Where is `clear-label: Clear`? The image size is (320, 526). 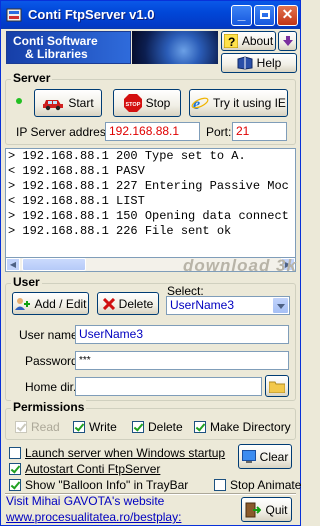
clear-label: Clear is located at coordinates (274, 456).